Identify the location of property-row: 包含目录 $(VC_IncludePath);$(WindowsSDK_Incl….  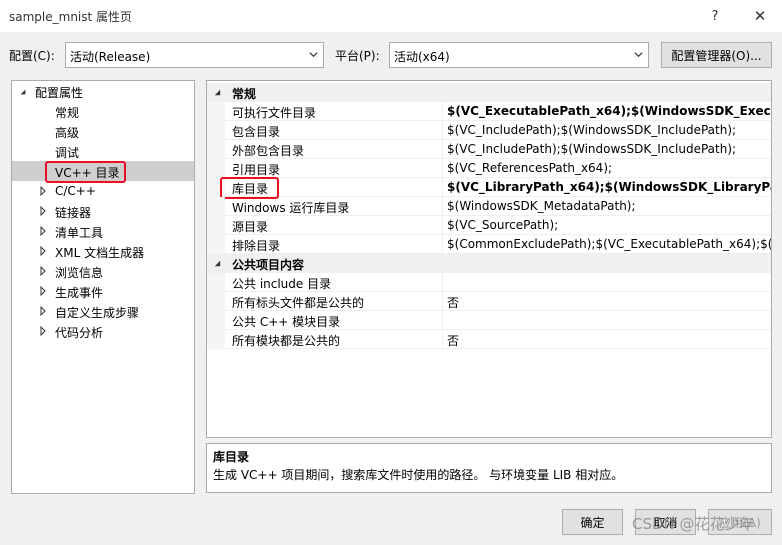
(489, 130).